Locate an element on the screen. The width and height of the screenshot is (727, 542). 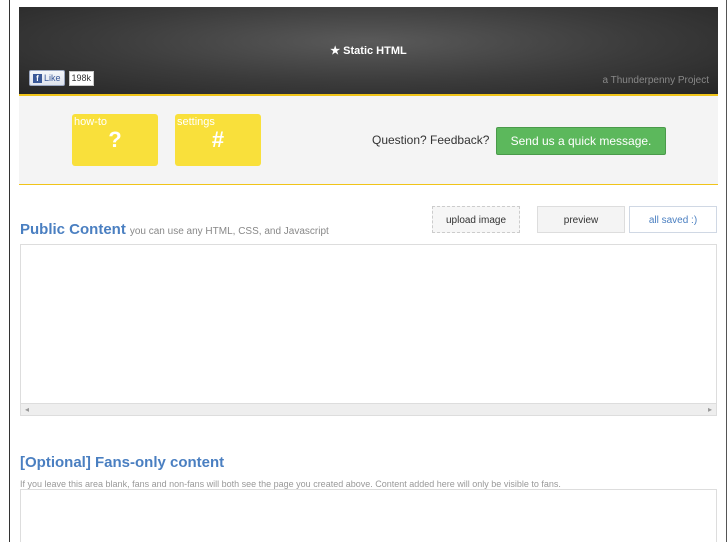
toolbar-divider is located at coordinates (368, 184).